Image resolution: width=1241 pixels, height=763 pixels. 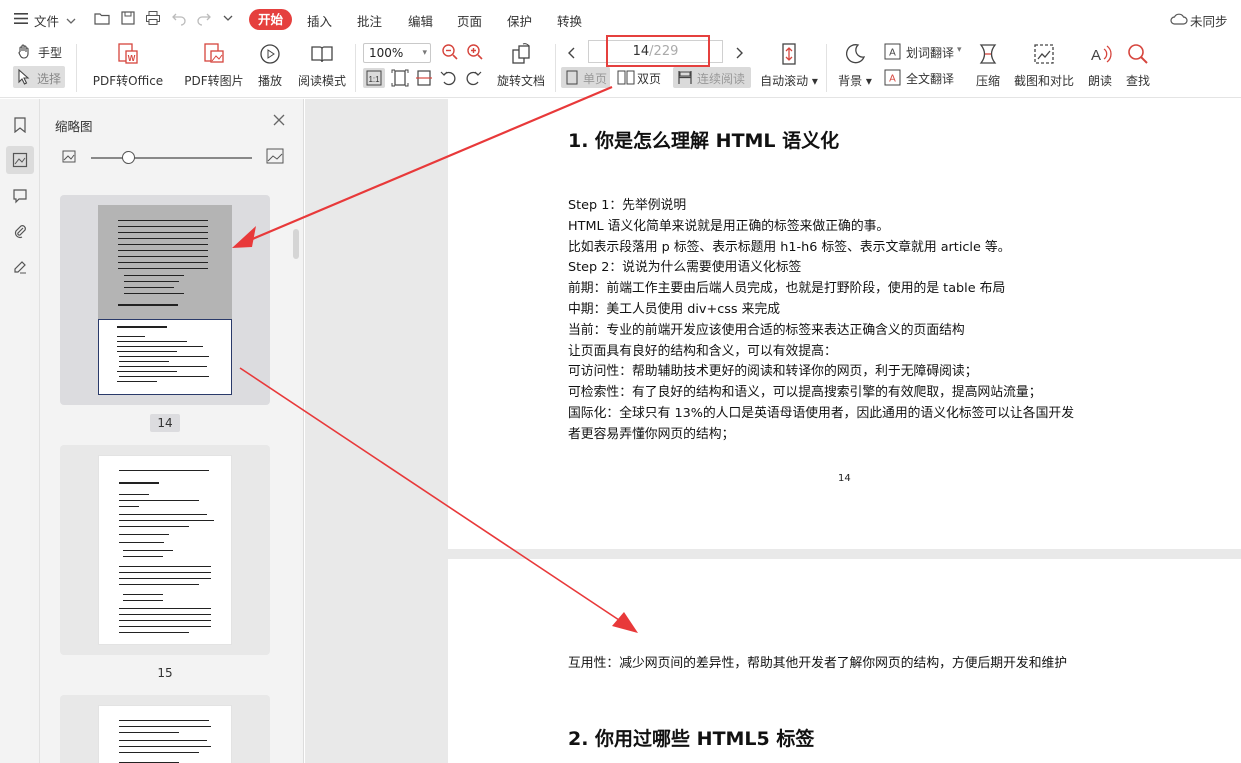 I want to click on thumbnail-size-slider, so click(x=171, y=158).